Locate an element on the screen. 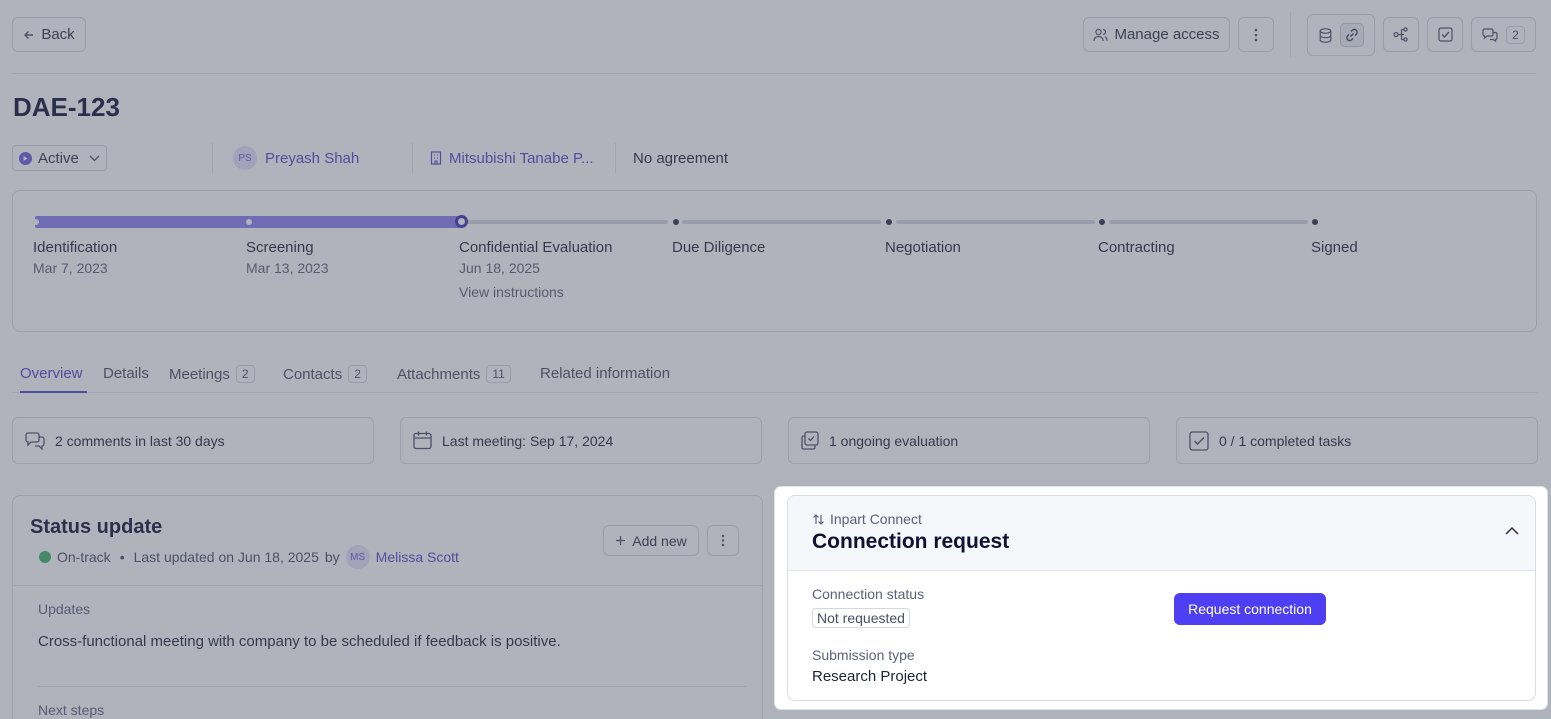 This screenshot has width=1551, height=719. tab-meetings: Meetings 2 is located at coordinates (212, 374).